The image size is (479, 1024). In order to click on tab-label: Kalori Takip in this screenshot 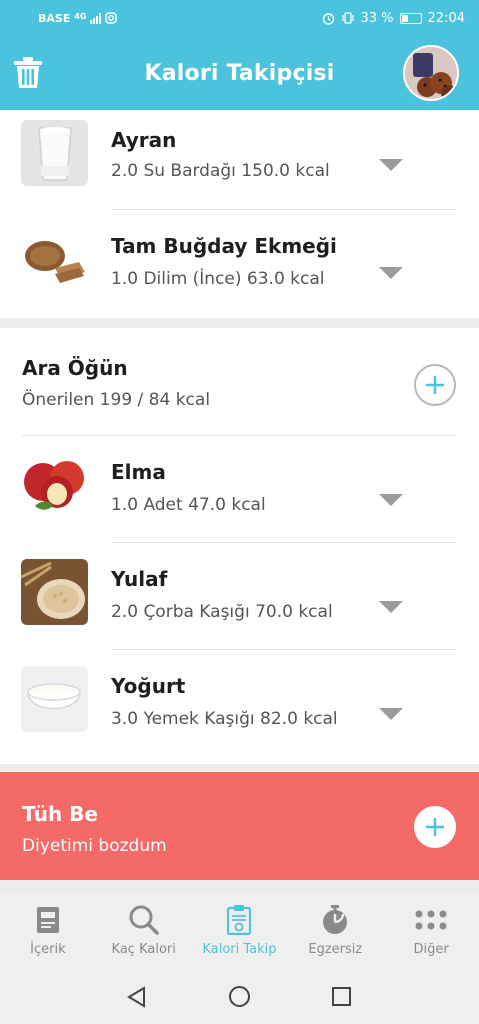, I will do `click(239, 949)`.